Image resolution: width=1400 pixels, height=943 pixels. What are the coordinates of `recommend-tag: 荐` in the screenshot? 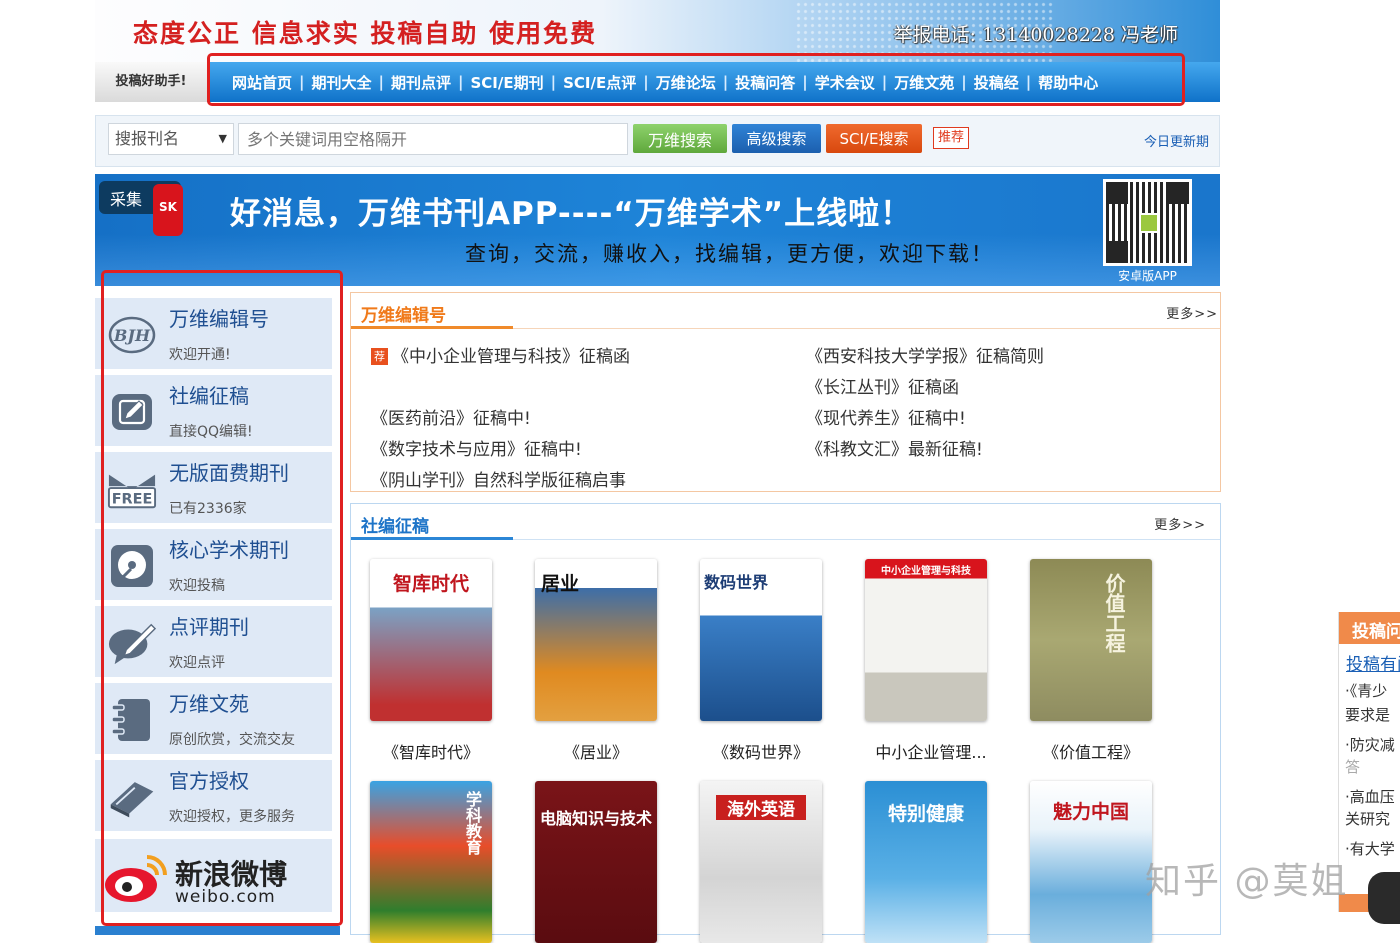 It's located at (379, 356).